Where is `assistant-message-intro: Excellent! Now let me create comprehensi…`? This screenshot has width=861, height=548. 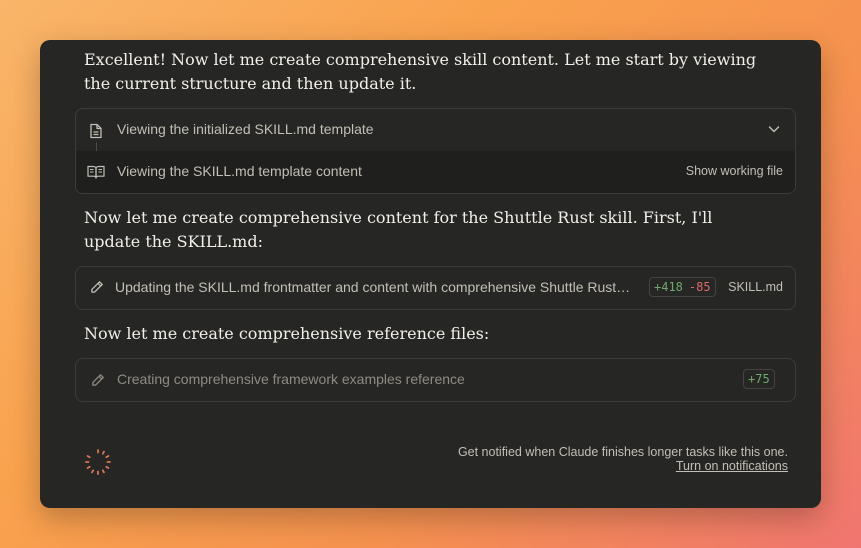
assistant-message-intro: Excellent! Now let me create comprehensi… is located at coordinates (420, 71).